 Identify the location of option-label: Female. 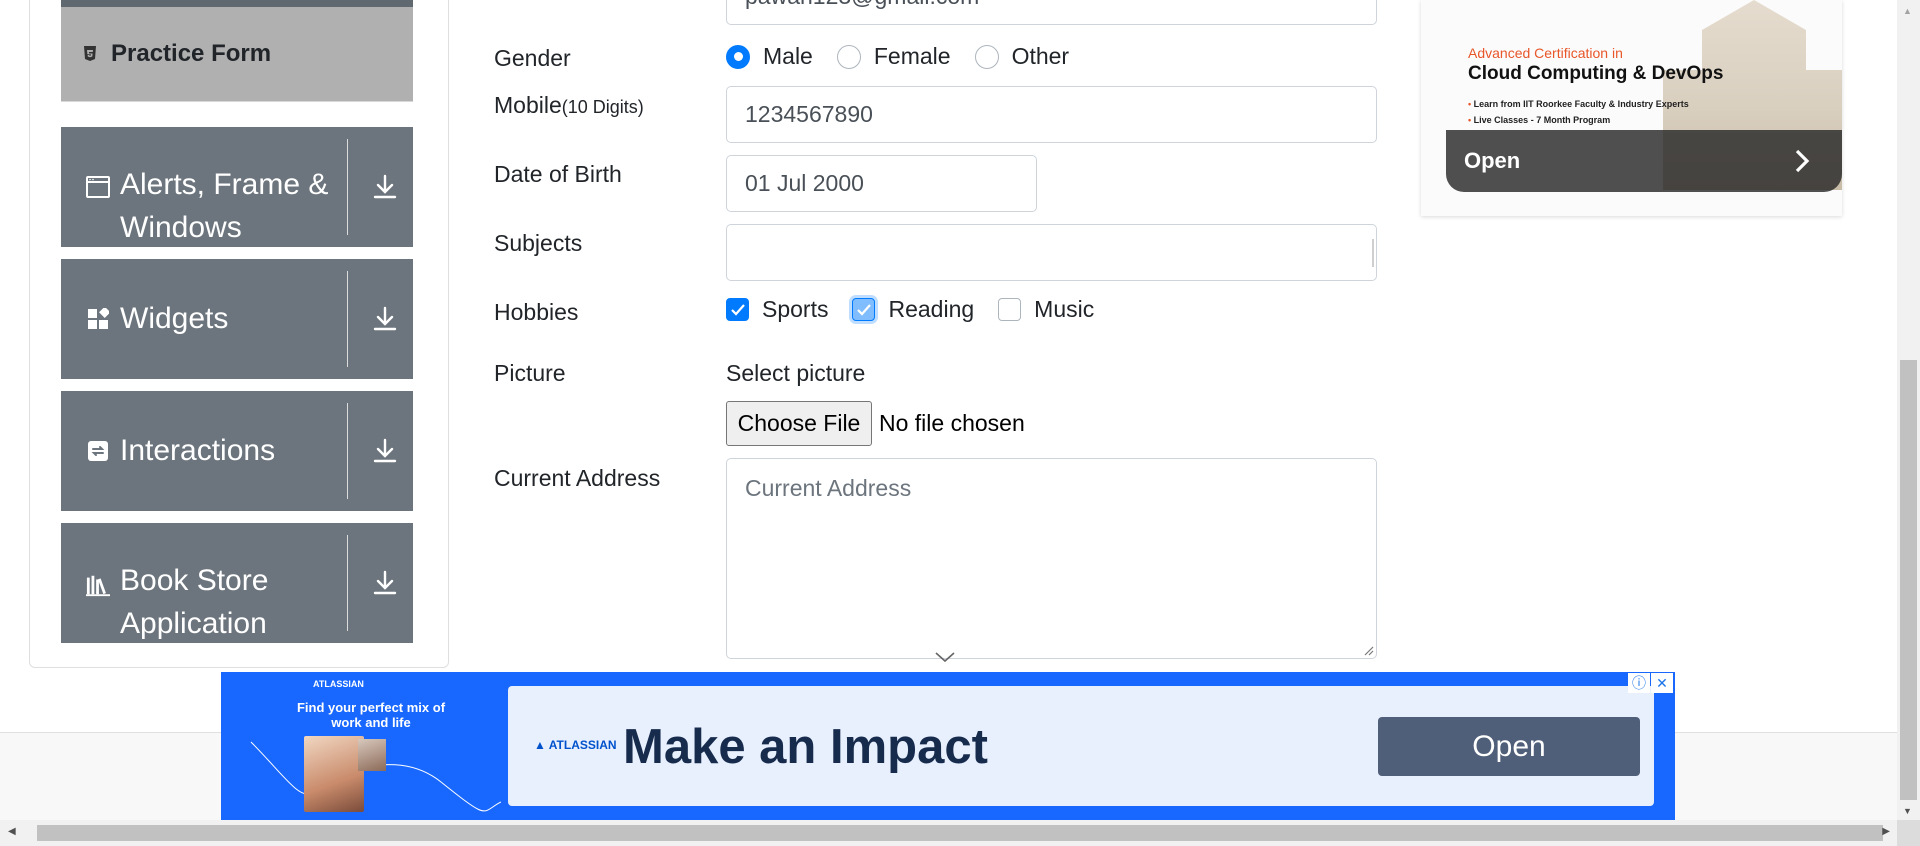
(912, 56).